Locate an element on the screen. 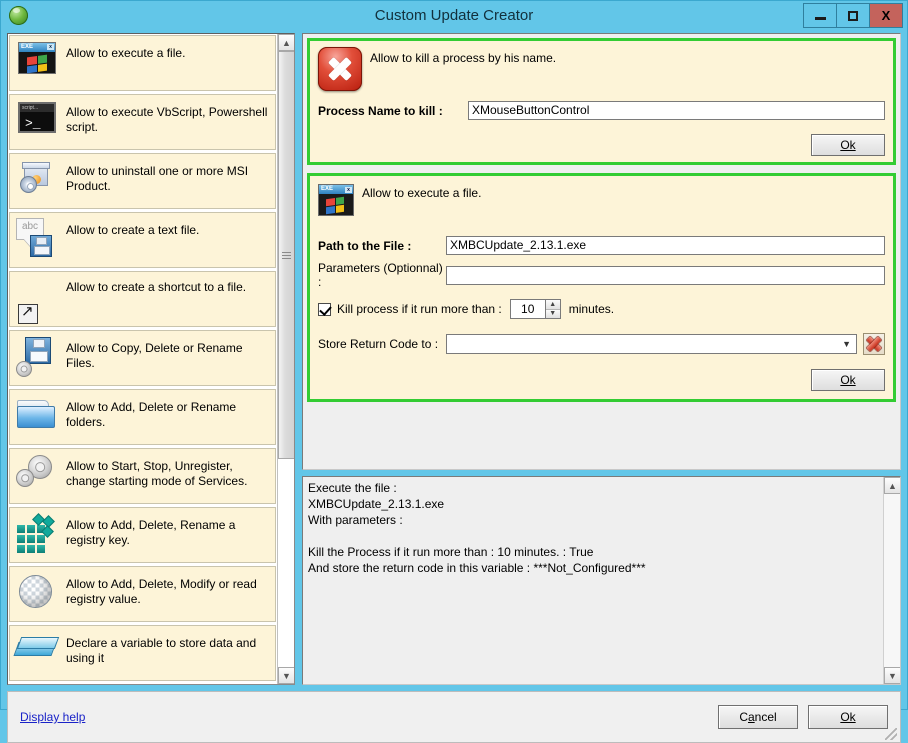  minimize-icon is located at coordinates (820, 18).